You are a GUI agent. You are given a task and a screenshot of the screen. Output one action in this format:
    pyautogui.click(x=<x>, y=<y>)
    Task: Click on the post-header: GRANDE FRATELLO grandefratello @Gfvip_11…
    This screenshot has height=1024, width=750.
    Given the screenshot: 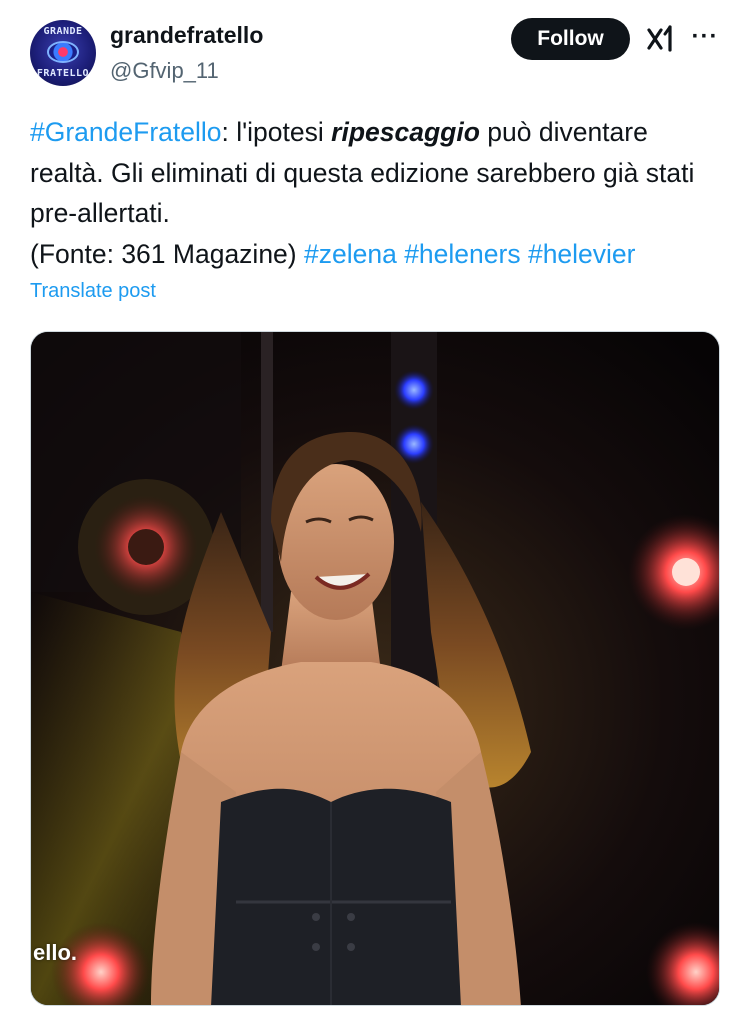 What is the action you would take?
    pyautogui.click(x=375, y=50)
    